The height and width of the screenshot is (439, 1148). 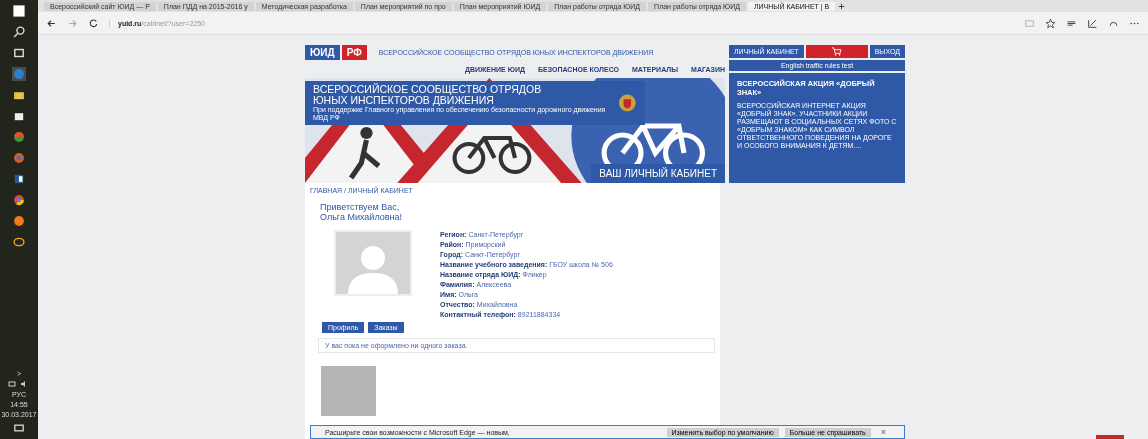 I want to click on banner-title: ВСЕРОССИЙСКОЕ СООБЩЕСТВО ОТРЯДОВ, so click(x=428, y=89).